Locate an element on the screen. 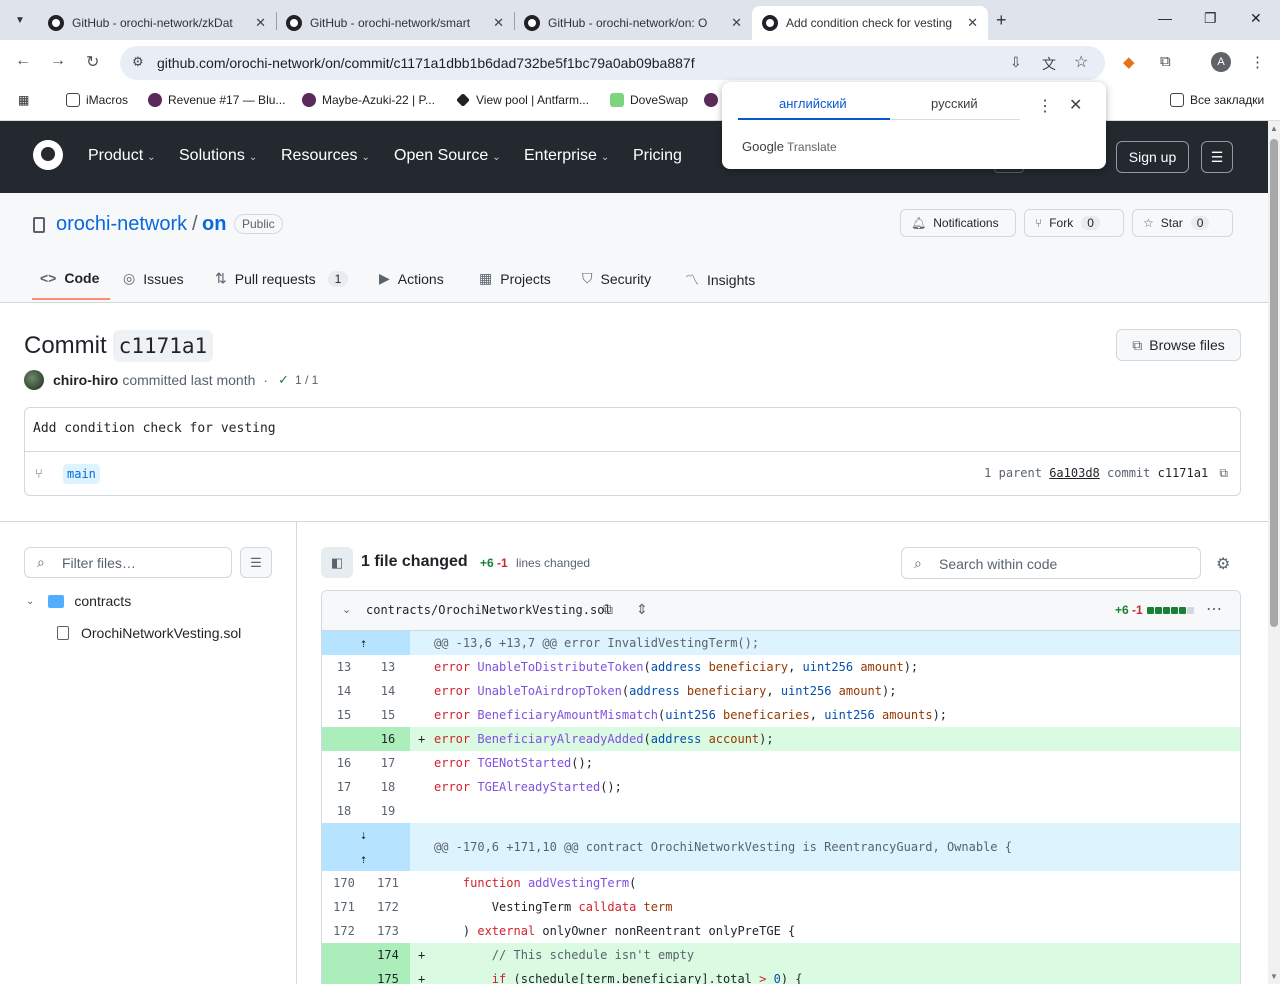 The width and height of the screenshot is (1280, 984). apps-grid-icon: ▦ is located at coordinates (23, 100).